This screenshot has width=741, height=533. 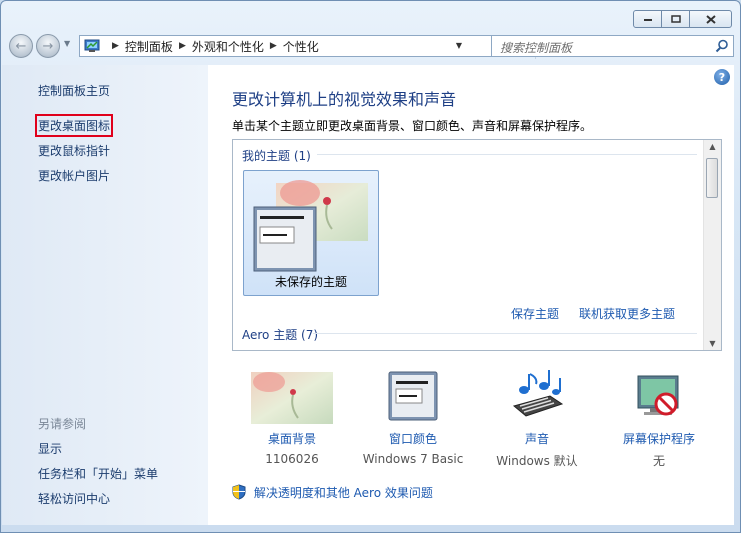 What do you see at coordinates (413, 438) in the screenshot?
I see `option-label: 窗口颜色` at bounding box center [413, 438].